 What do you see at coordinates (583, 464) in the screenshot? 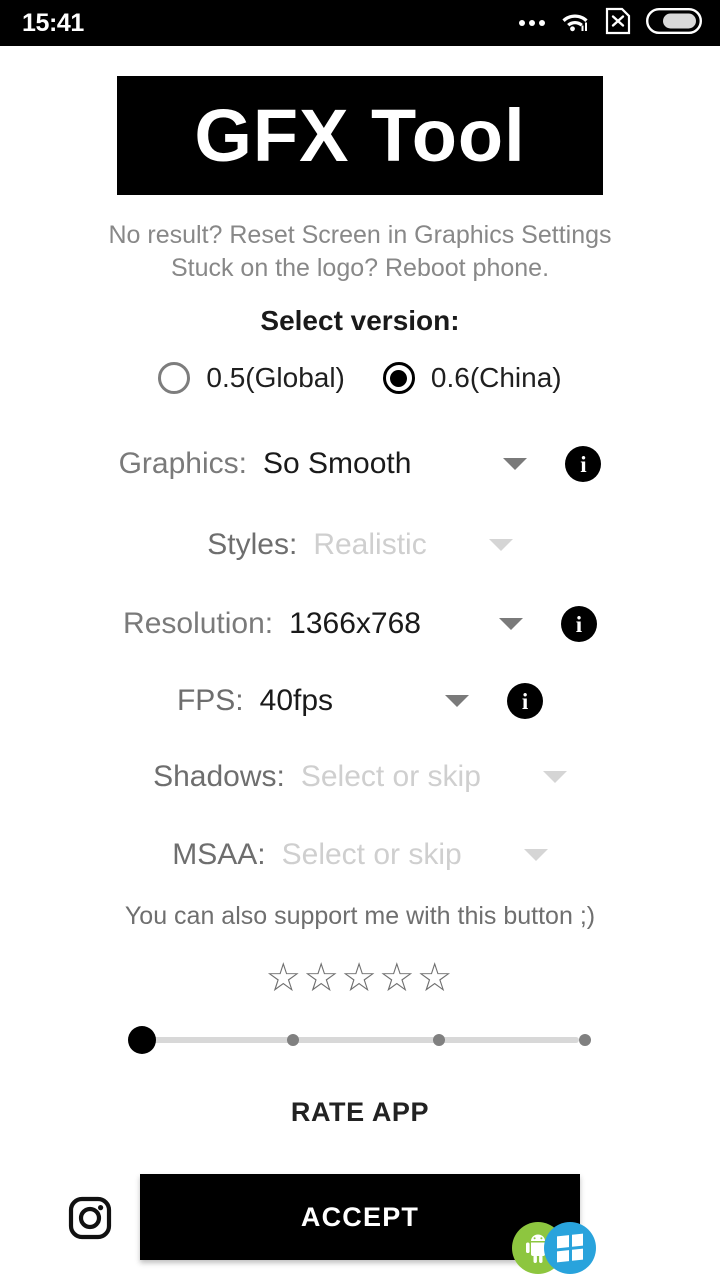
I see `graphics-info-icon: i` at bounding box center [583, 464].